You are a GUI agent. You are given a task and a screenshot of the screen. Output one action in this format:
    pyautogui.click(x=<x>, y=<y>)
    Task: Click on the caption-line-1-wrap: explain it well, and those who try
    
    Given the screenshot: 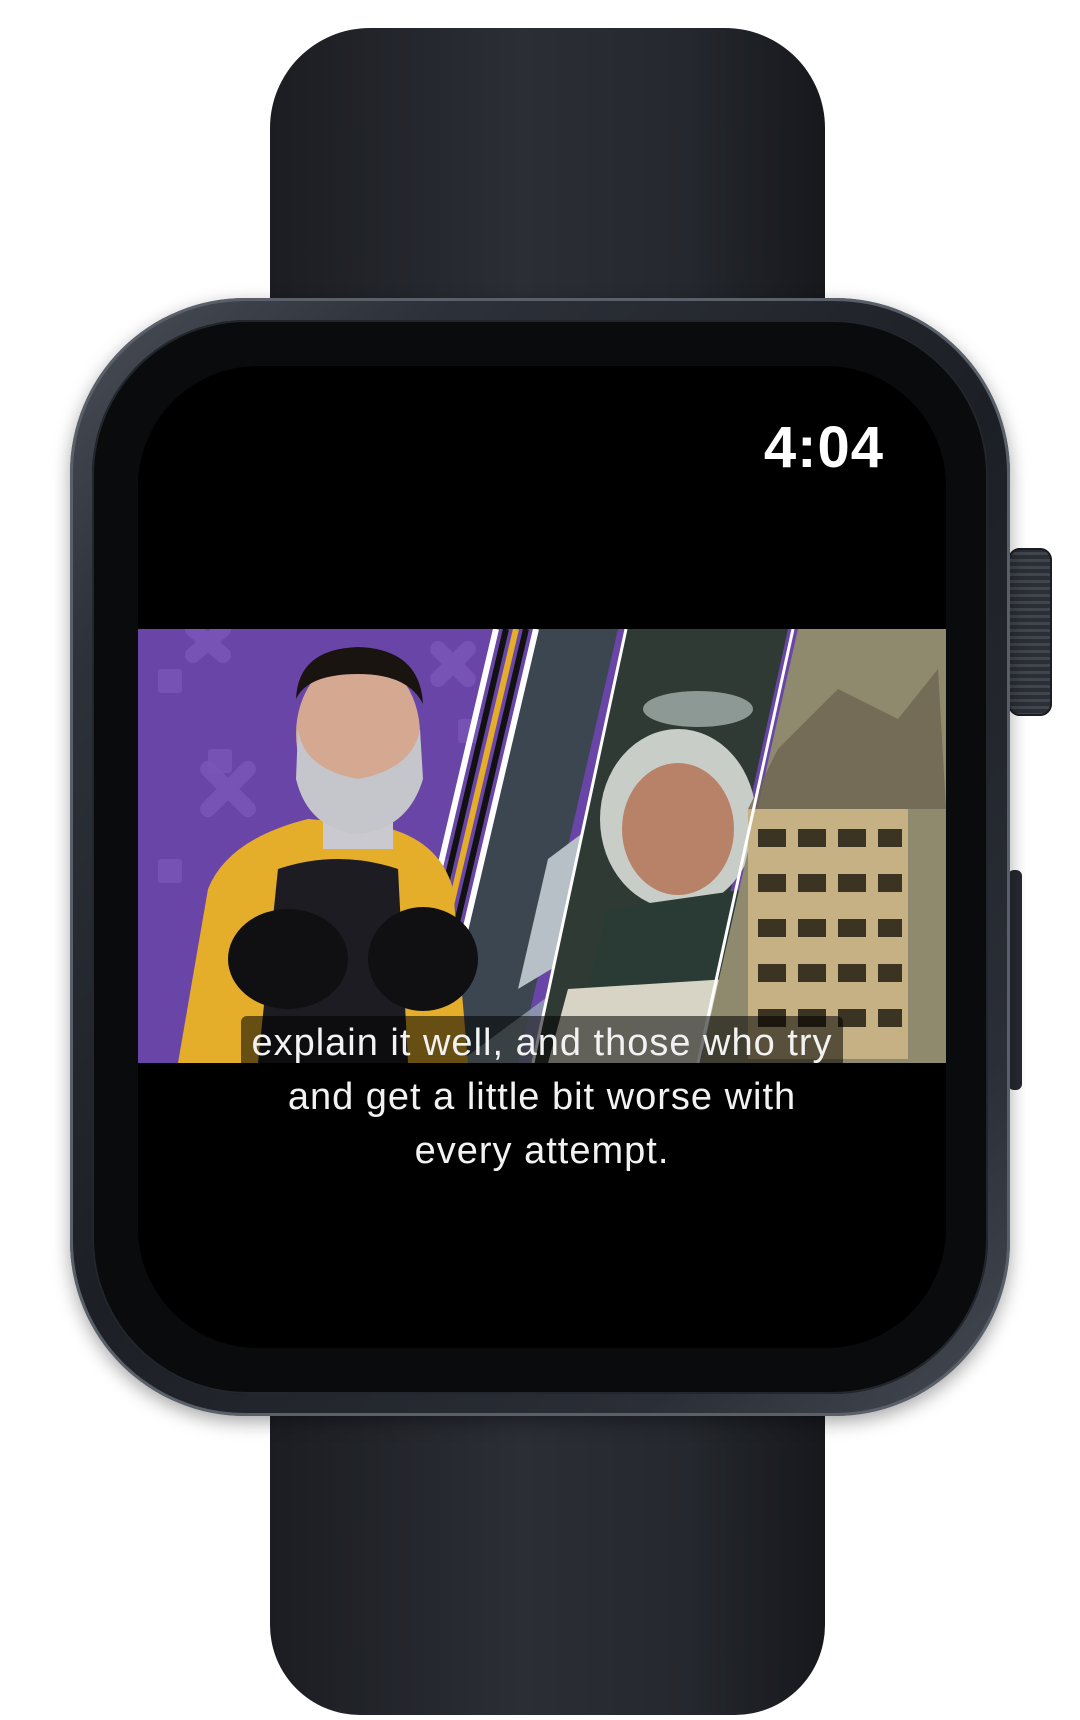 What is the action you would take?
    pyautogui.click(x=542, y=1043)
    